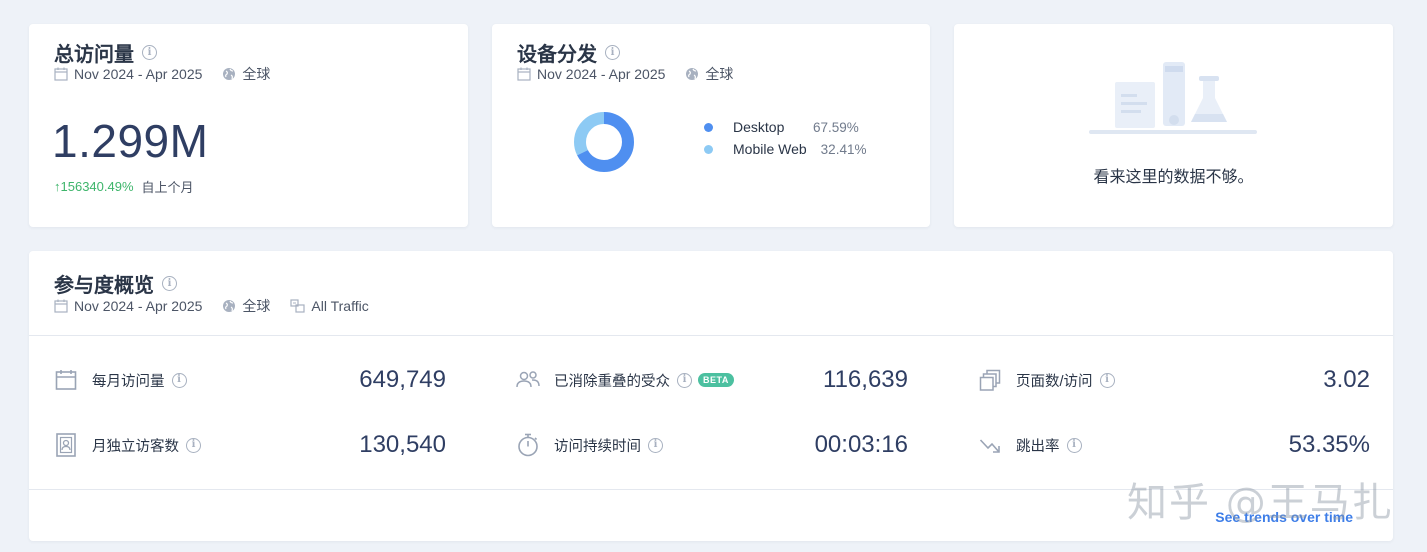 This screenshot has height=552, width=1427. Describe the element at coordinates (130, 141) in the screenshot. I see `total-visits-value: 1.299M` at that location.